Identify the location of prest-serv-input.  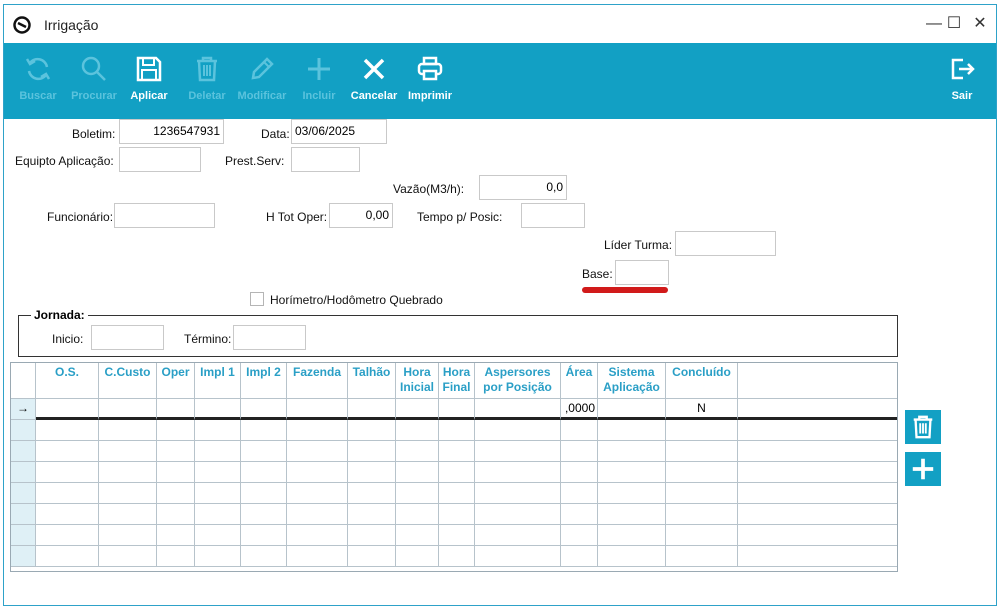
(325, 159).